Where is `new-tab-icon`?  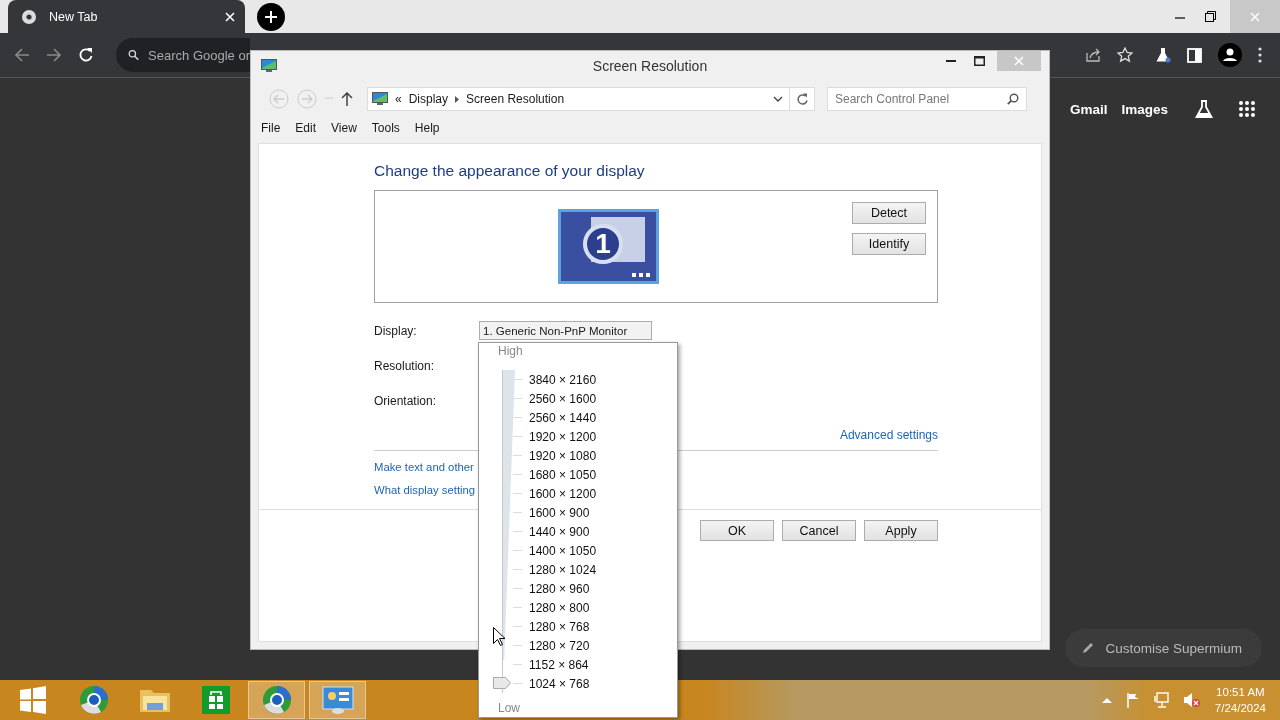
new-tab-icon is located at coordinates (271, 16).